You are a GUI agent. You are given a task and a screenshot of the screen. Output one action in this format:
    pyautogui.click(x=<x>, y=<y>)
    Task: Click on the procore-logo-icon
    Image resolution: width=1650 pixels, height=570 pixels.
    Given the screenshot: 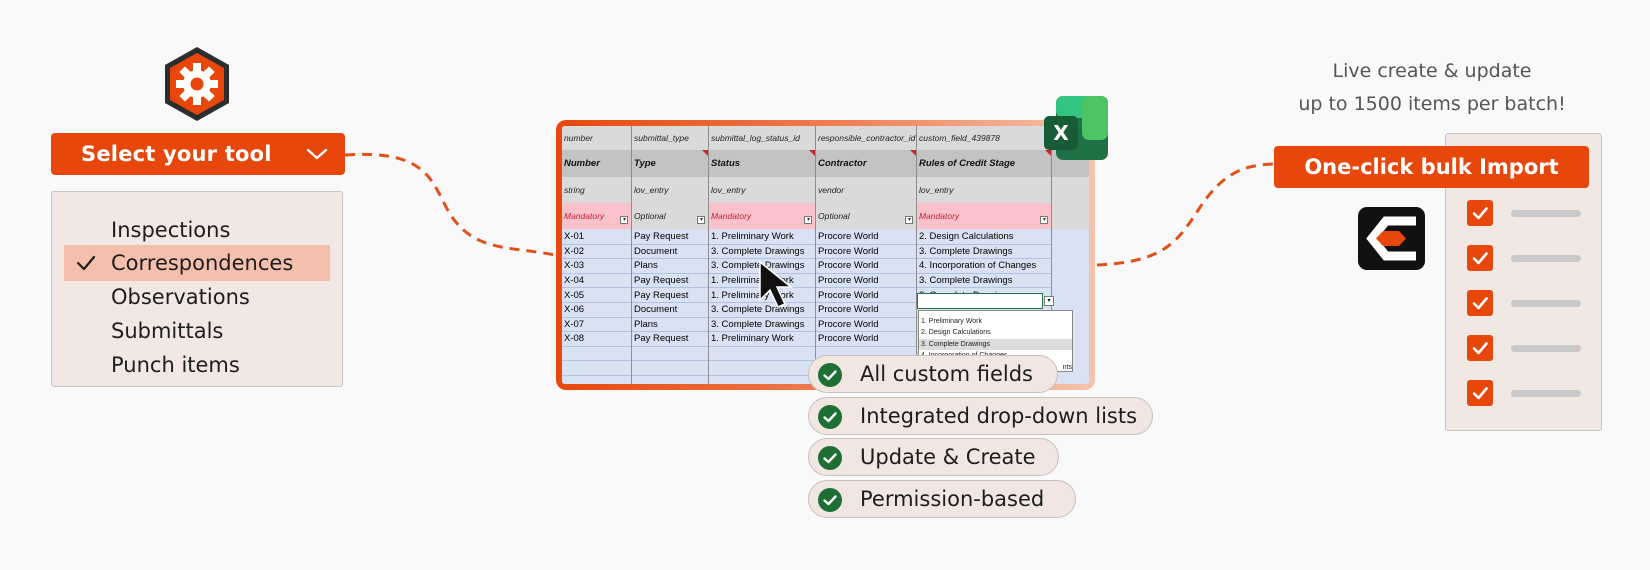 What is the action you would take?
    pyautogui.click(x=1391, y=238)
    